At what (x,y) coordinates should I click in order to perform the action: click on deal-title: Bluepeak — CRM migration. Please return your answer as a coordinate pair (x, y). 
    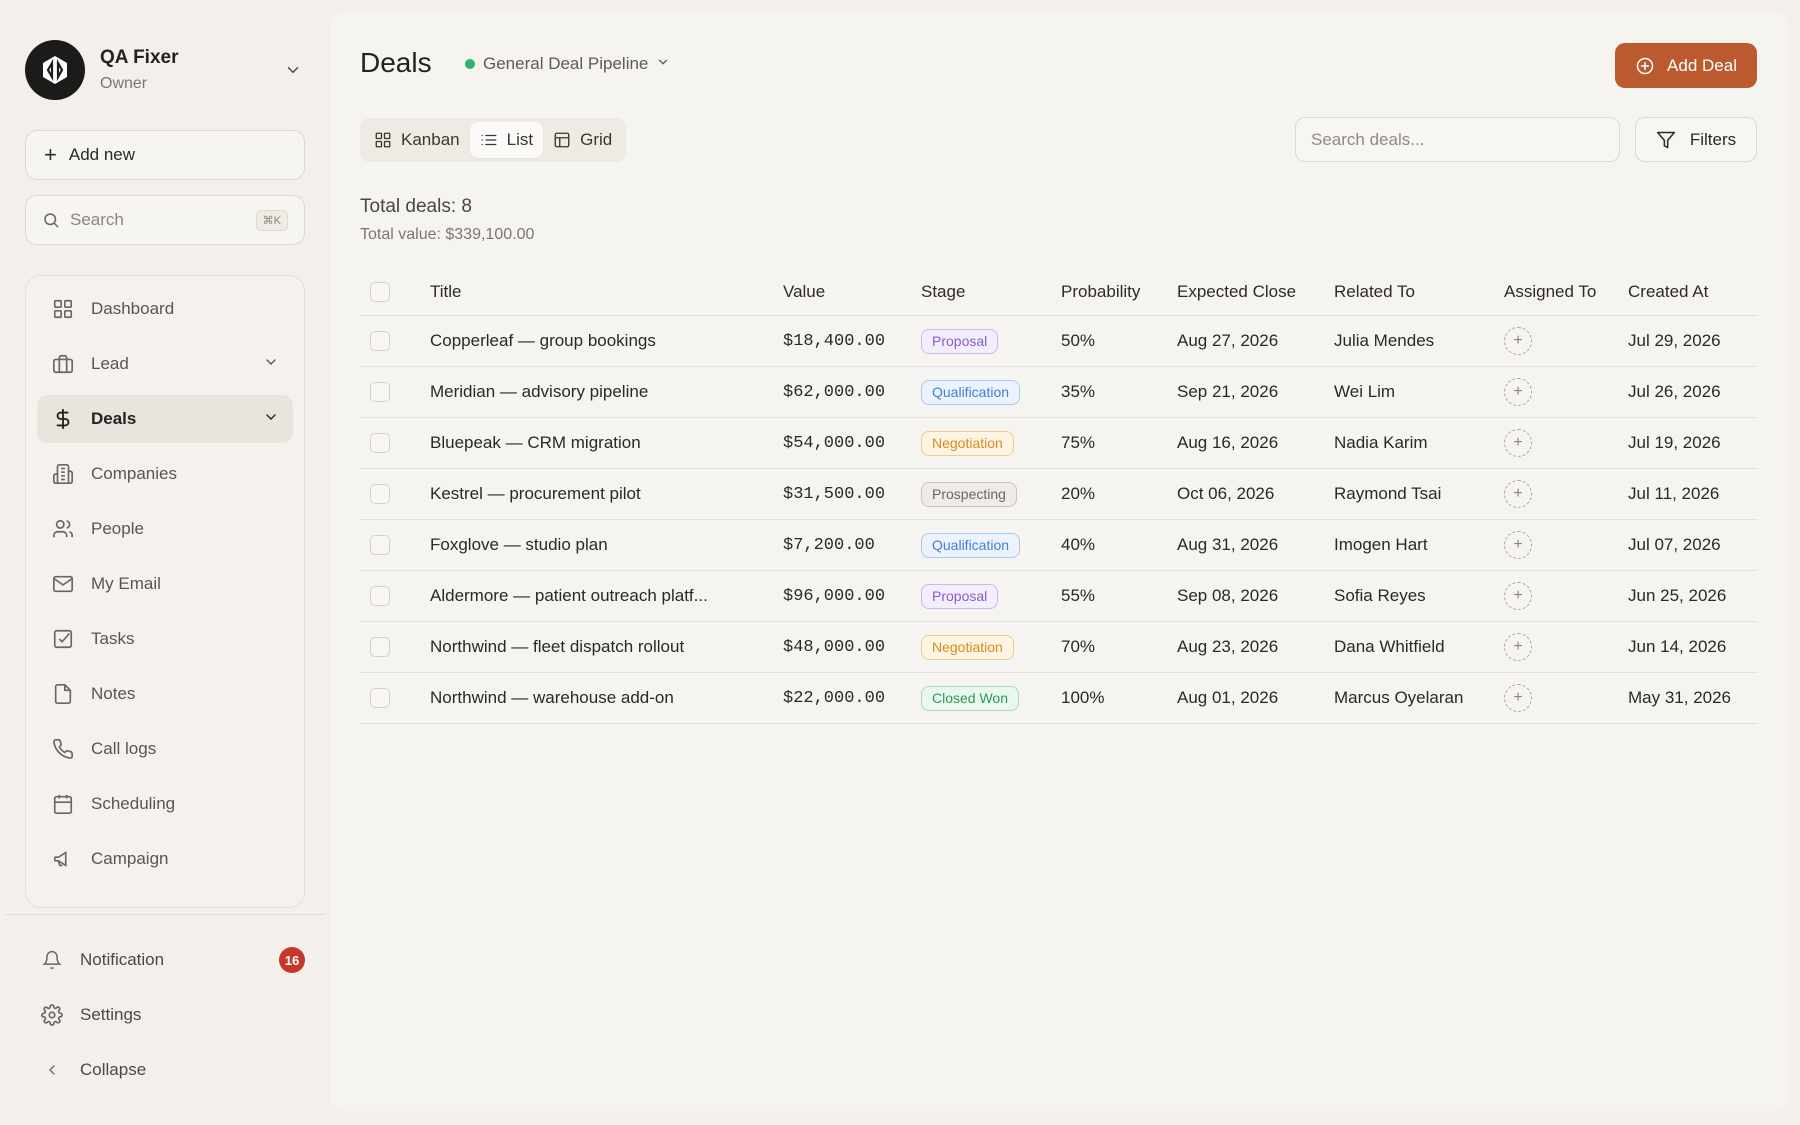
    Looking at the image, I should click on (580, 443).